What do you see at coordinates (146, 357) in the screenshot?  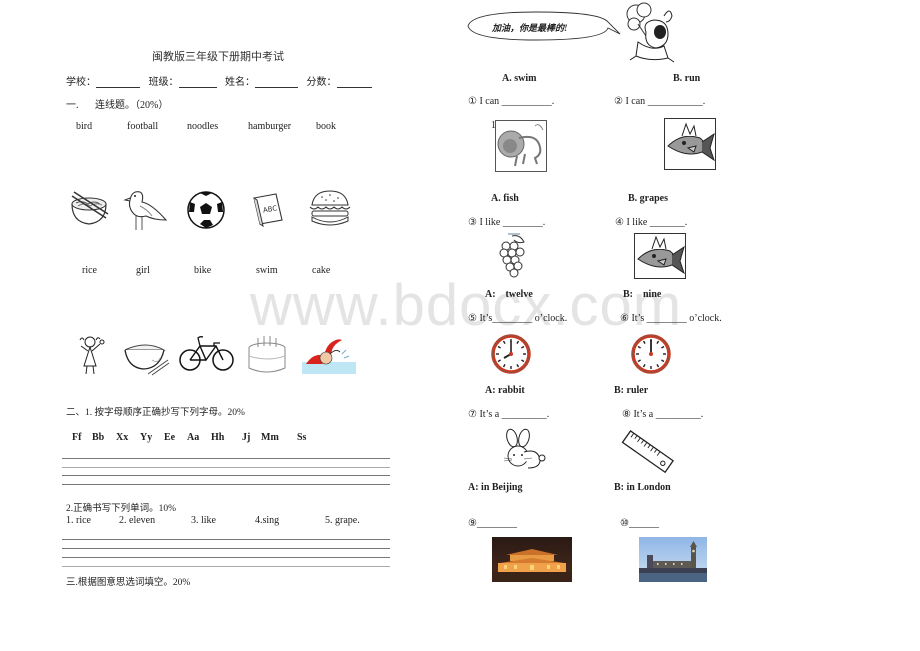 I see `rice-bowl-icon` at bounding box center [146, 357].